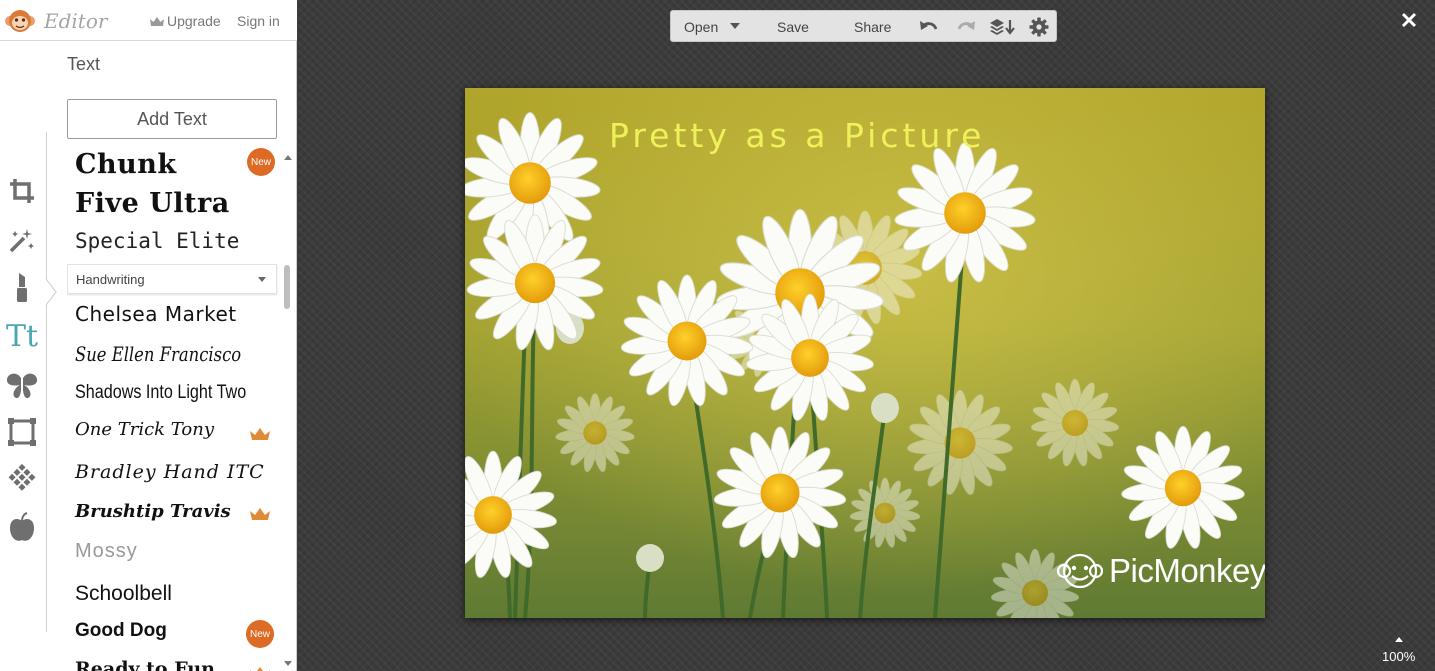  I want to click on font-item: Brushtip Travis, so click(153, 511).